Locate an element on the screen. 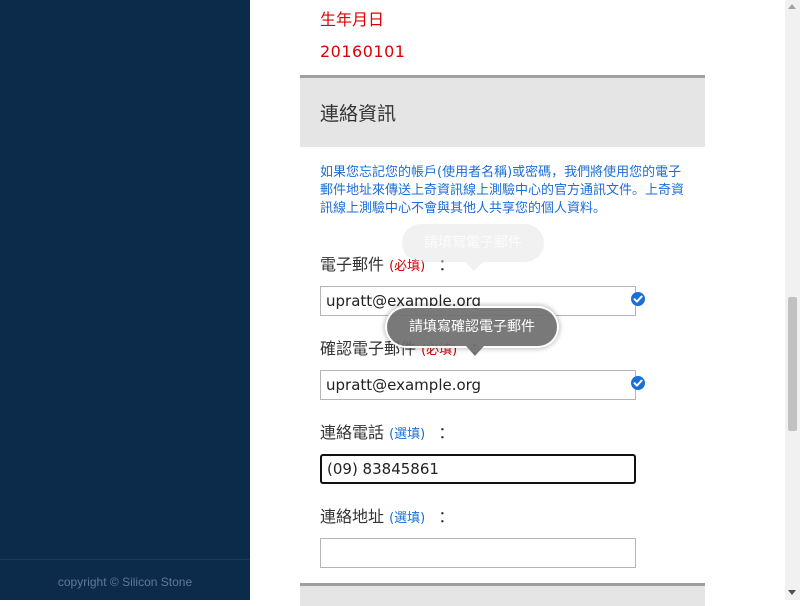 The width and height of the screenshot is (800, 606). email-tooltip: 請填寫電子郵件 is located at coordinates (473, 243).